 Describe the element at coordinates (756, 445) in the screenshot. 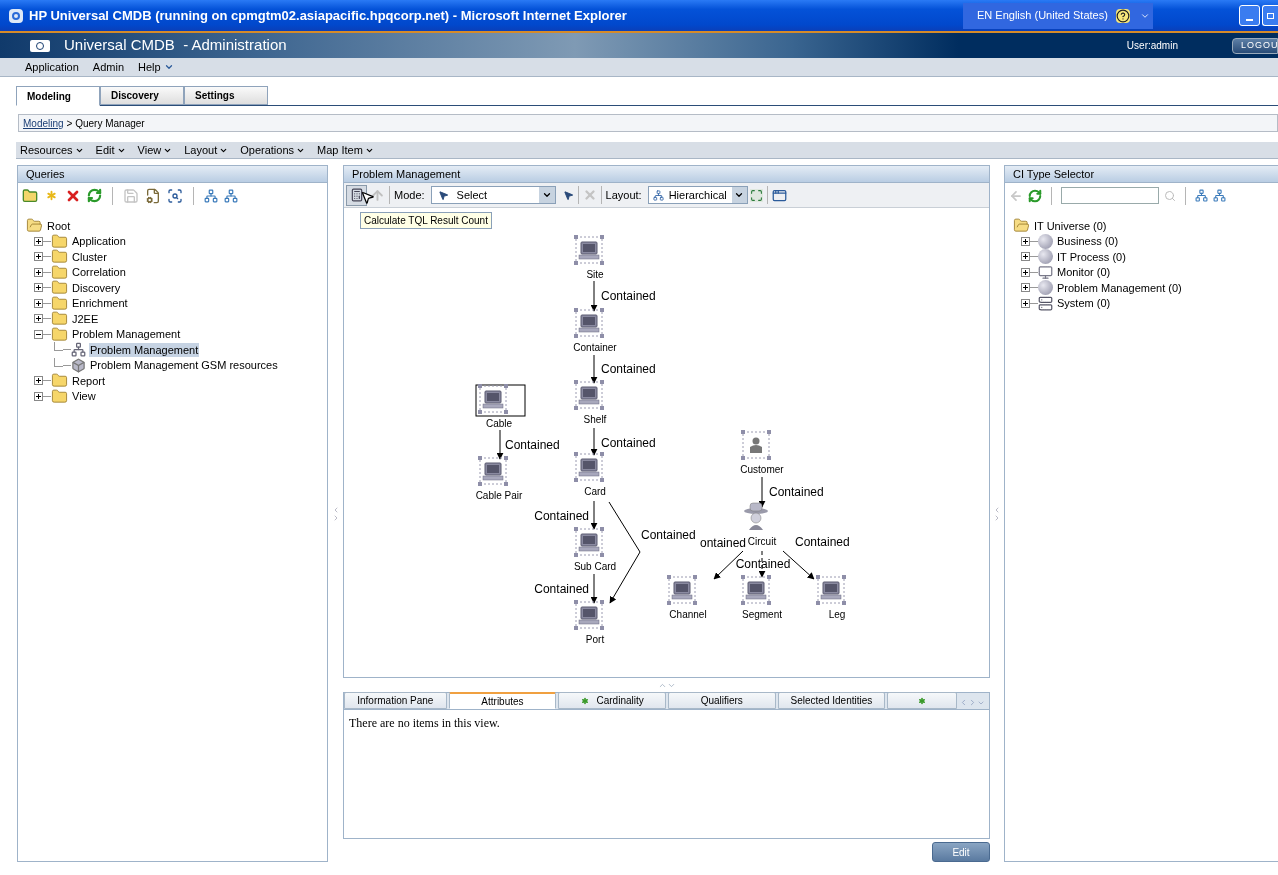

I see `person-icon` at that location.